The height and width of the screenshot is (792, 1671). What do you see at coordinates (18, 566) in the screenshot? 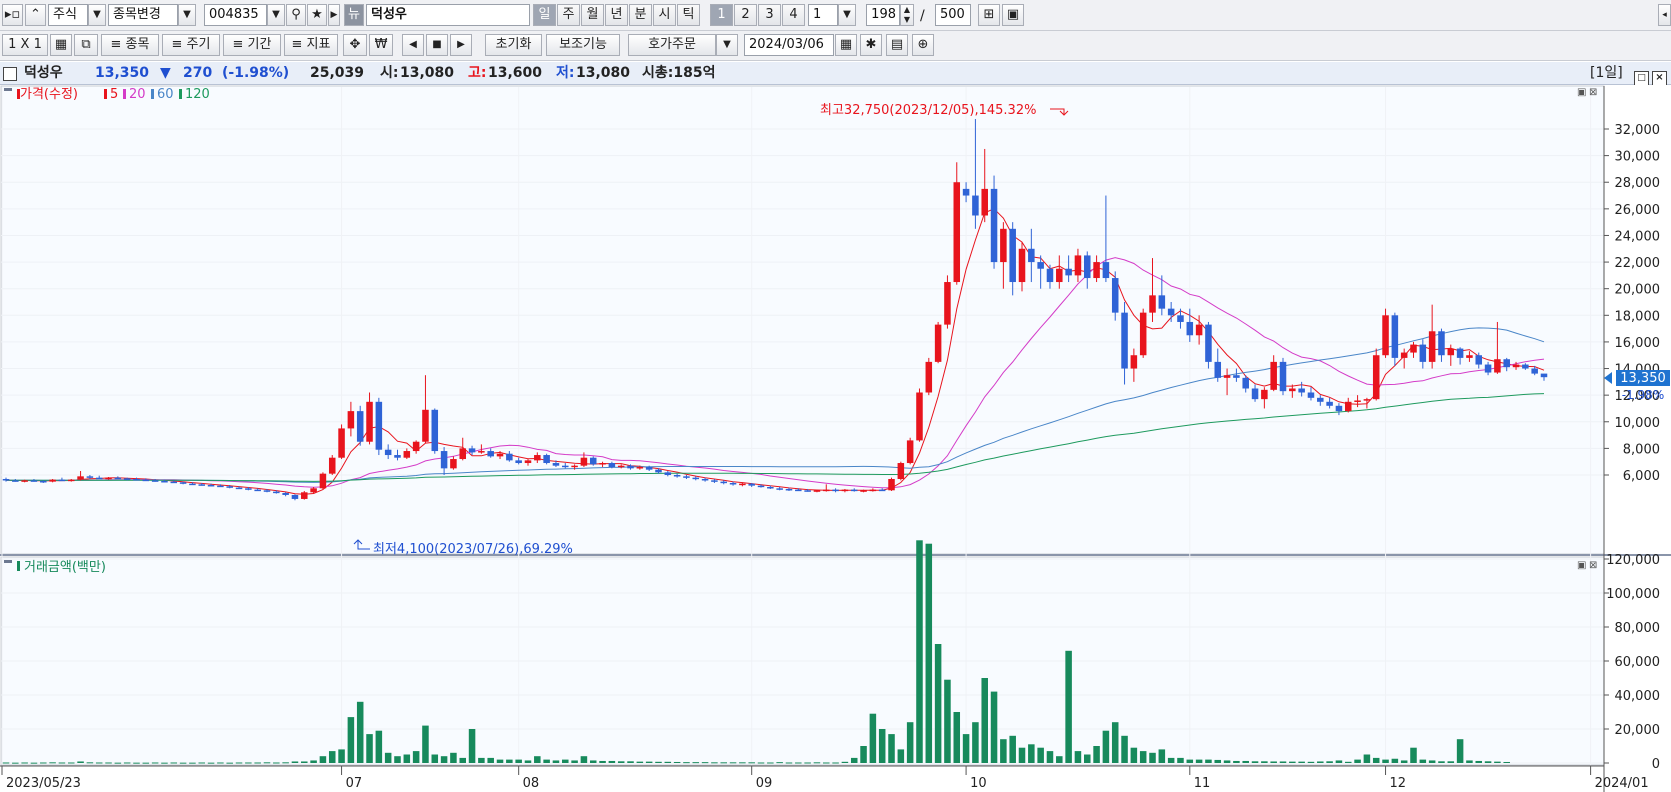
I see `volume-legend-swatch` at bounding box center [18, 566].